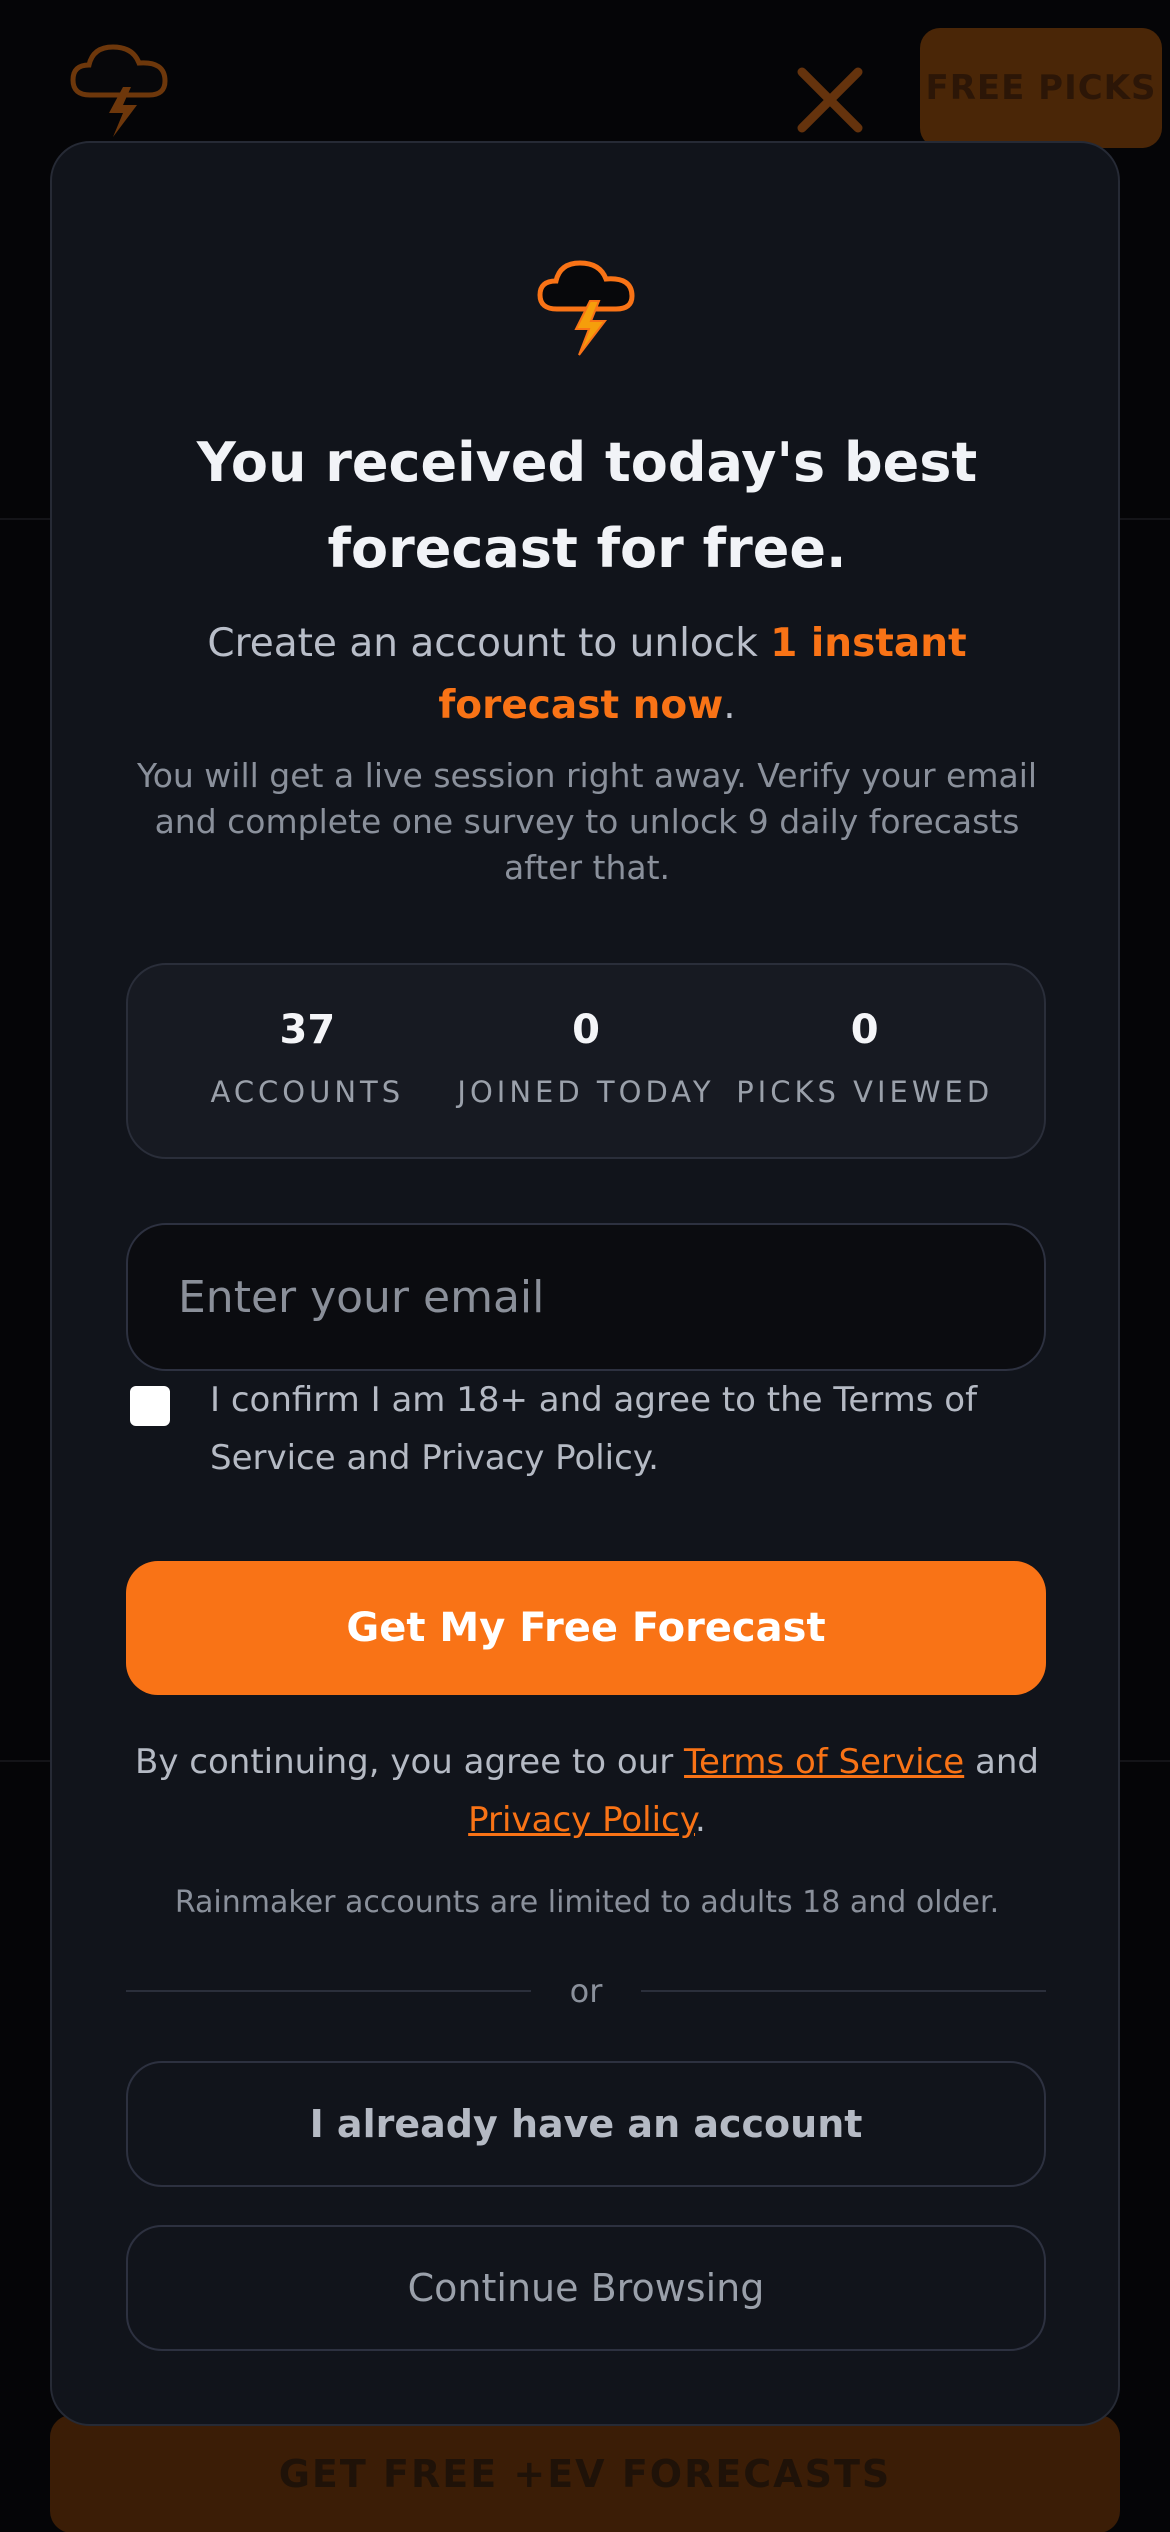 This screenshot has width=1170, height=2532. I want to click on stat-value: 37, so click(307, 1030).